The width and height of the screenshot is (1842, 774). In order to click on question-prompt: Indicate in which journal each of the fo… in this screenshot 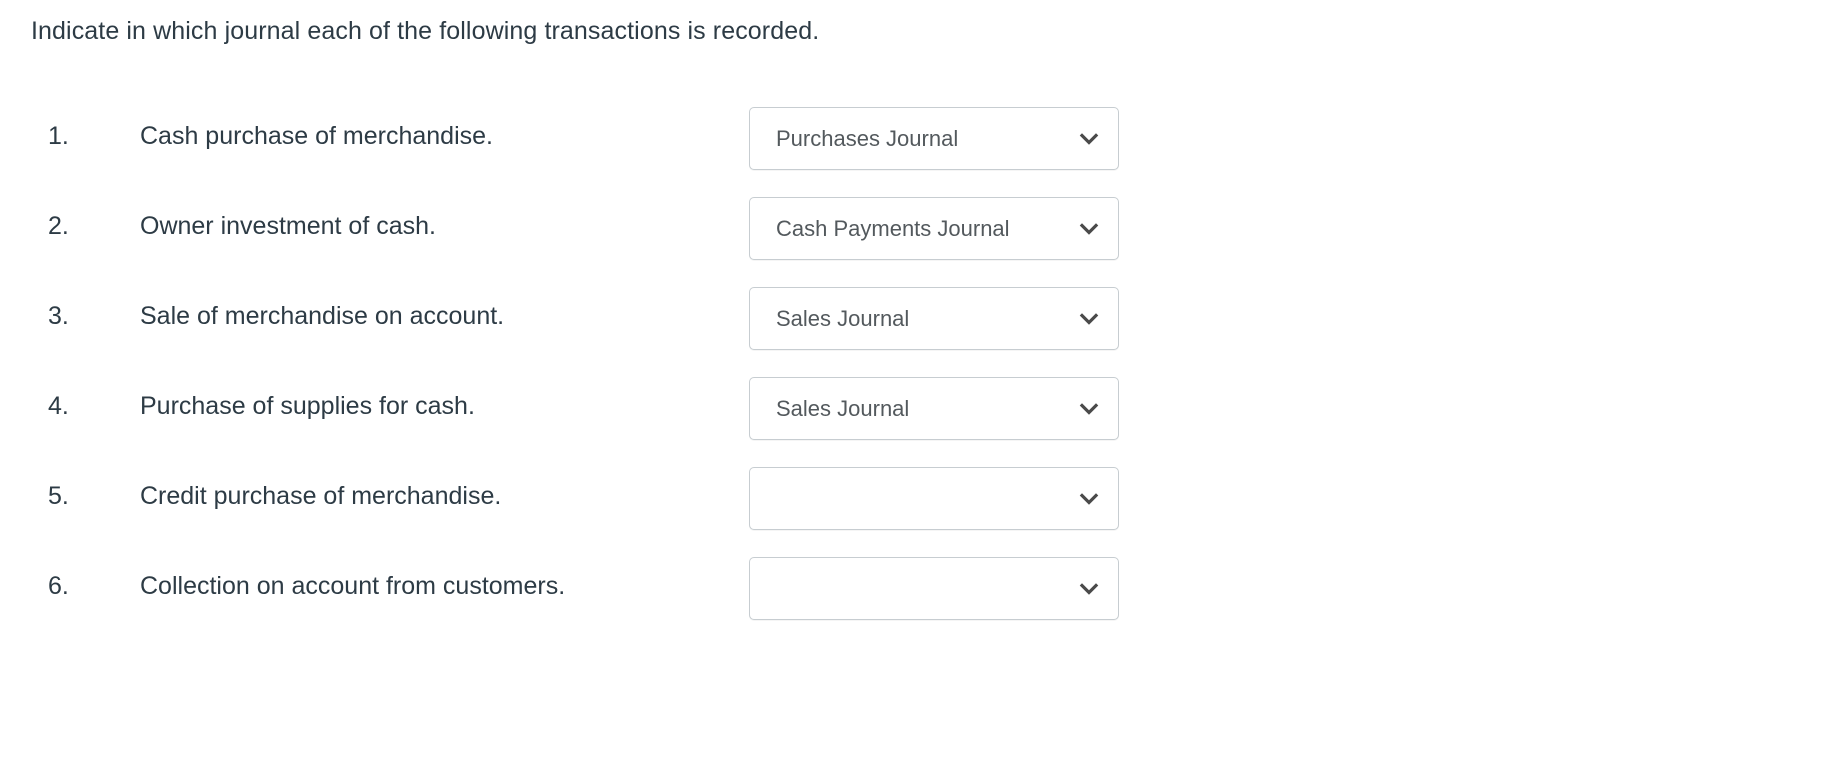, I will do `click(425, 31)`.